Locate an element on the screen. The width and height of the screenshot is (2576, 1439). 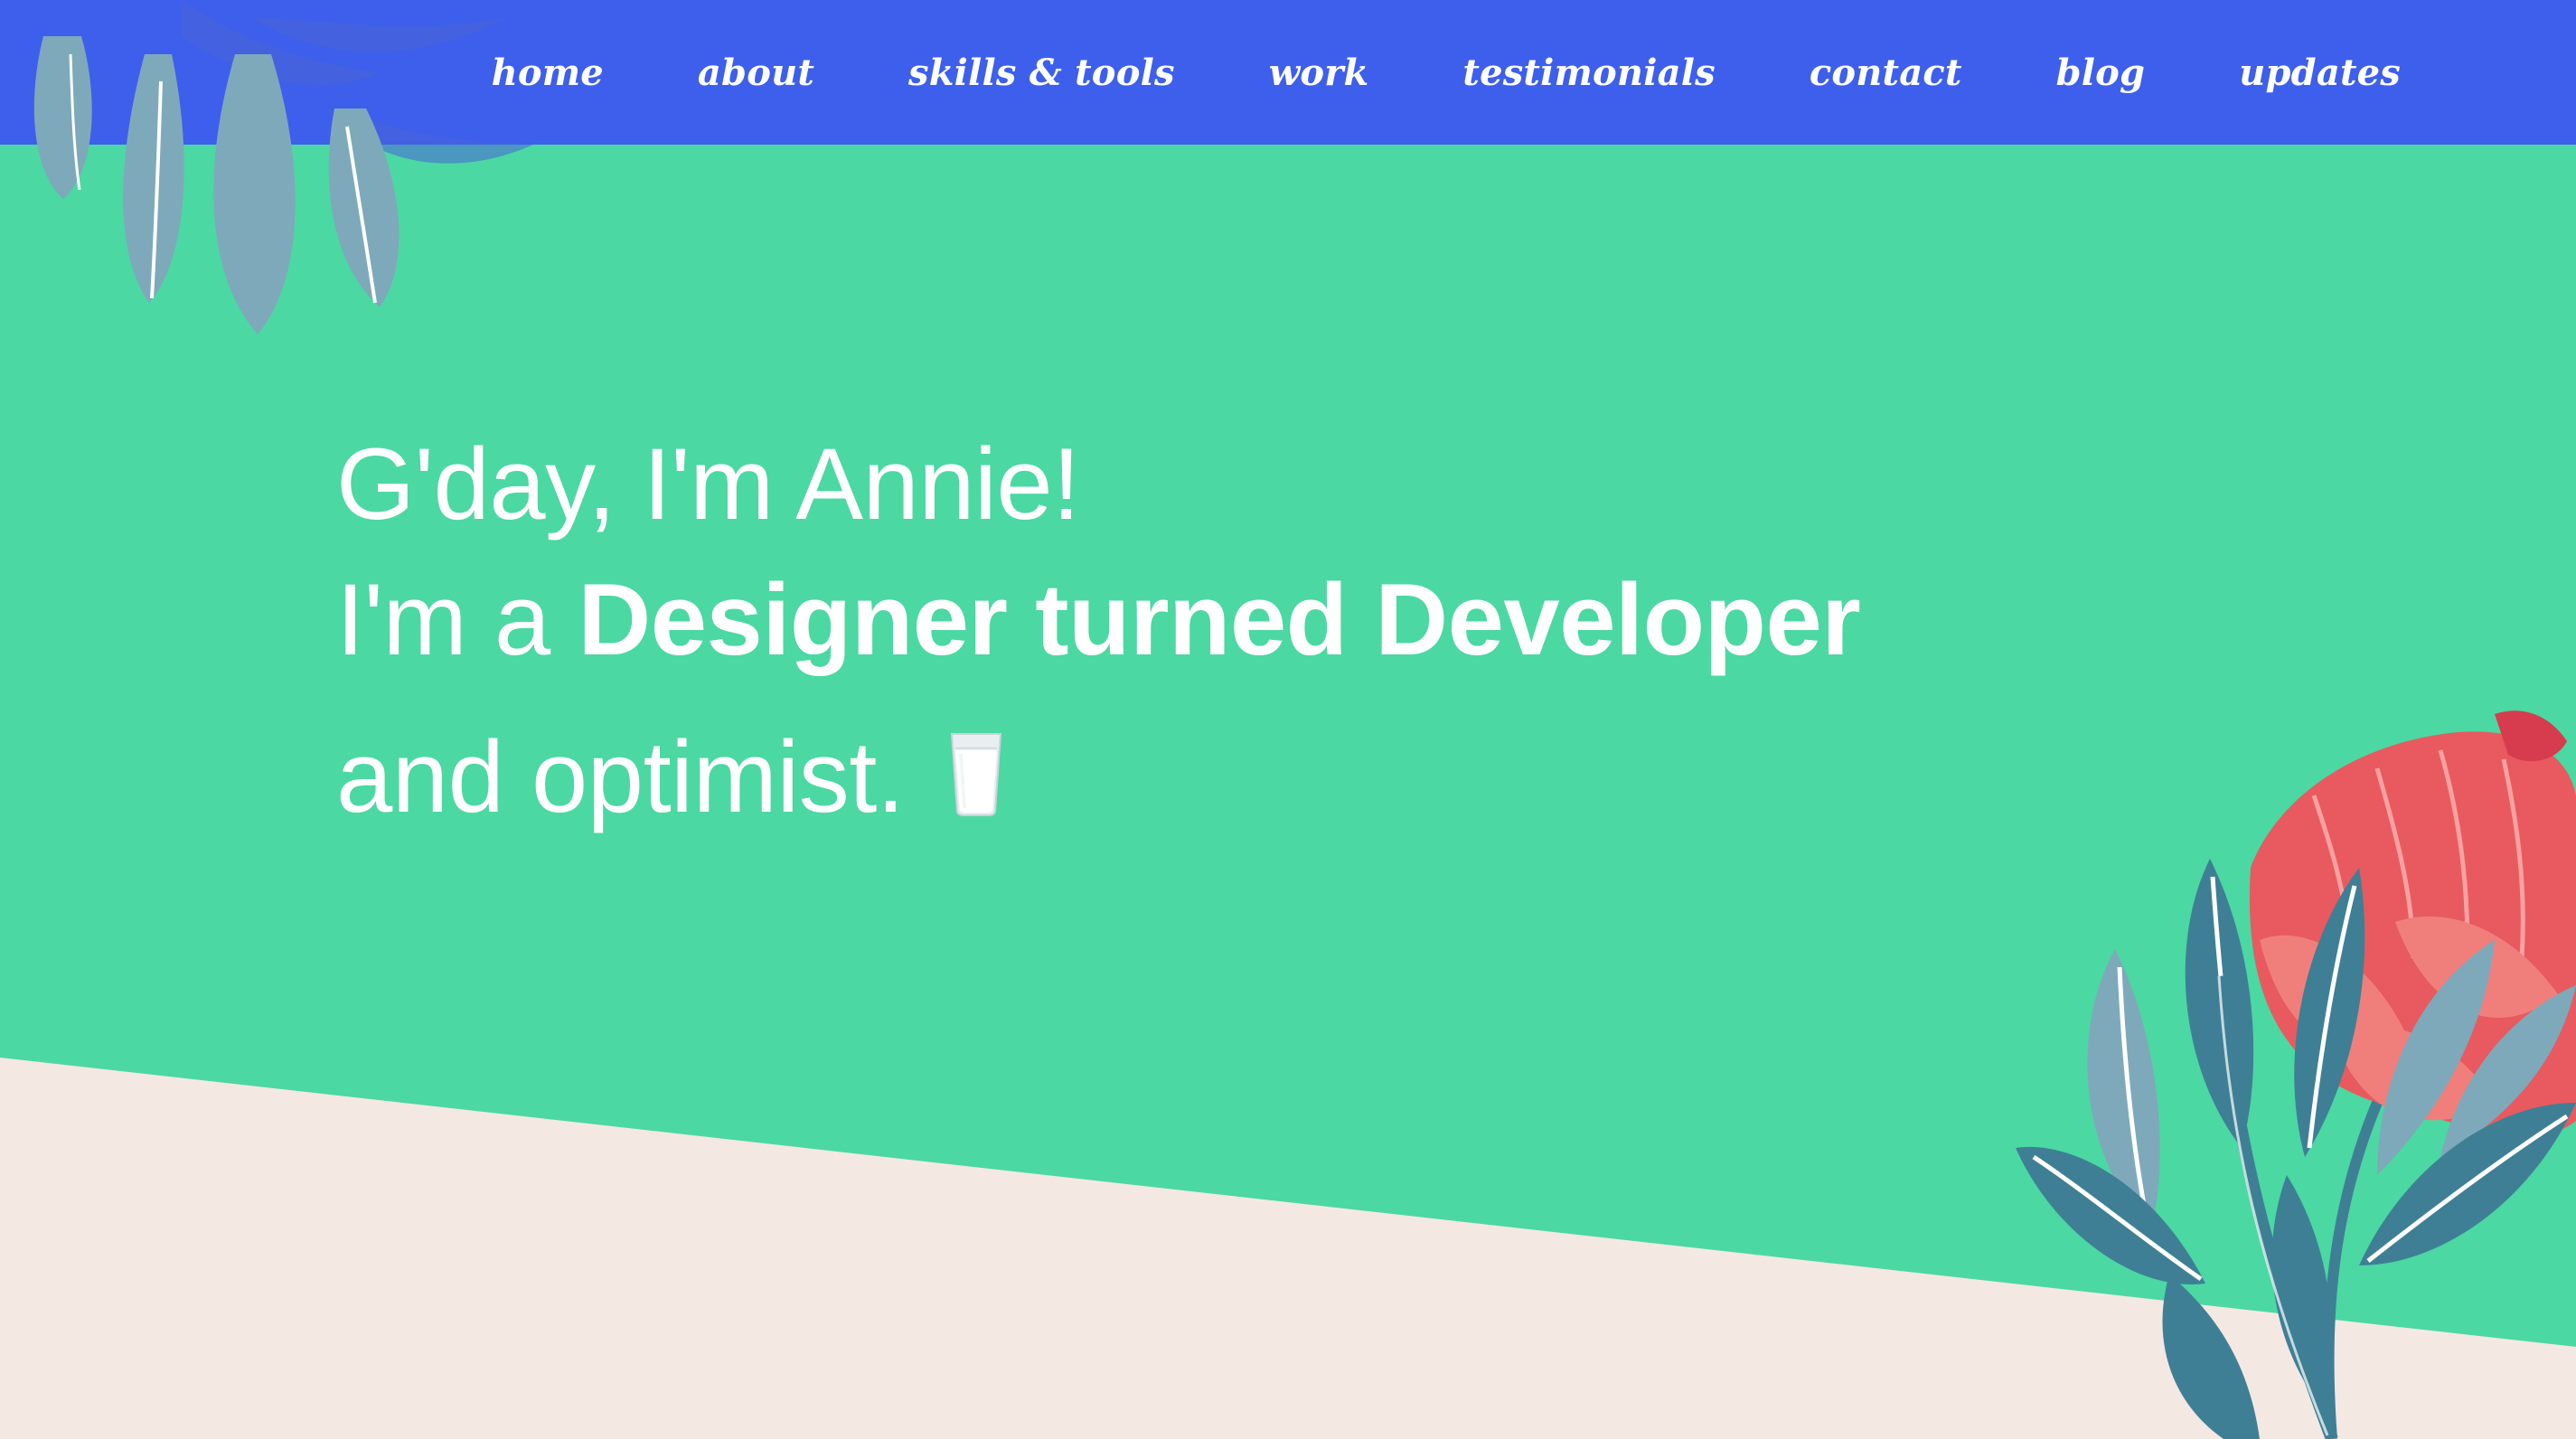
protea-flower-illustration is located at coordinates (2296, 1074).